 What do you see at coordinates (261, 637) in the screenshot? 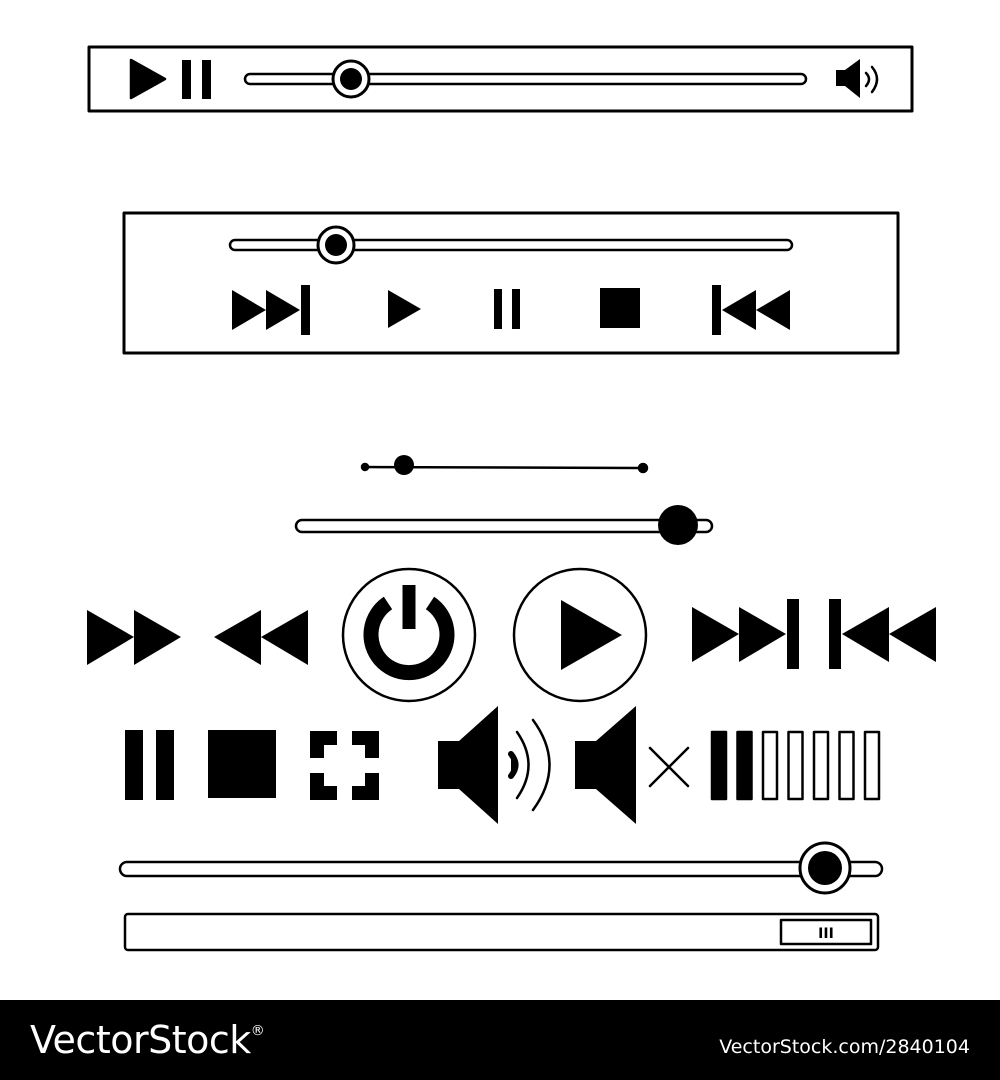
I see `rewind-icon` at bounding box center [261, 637].